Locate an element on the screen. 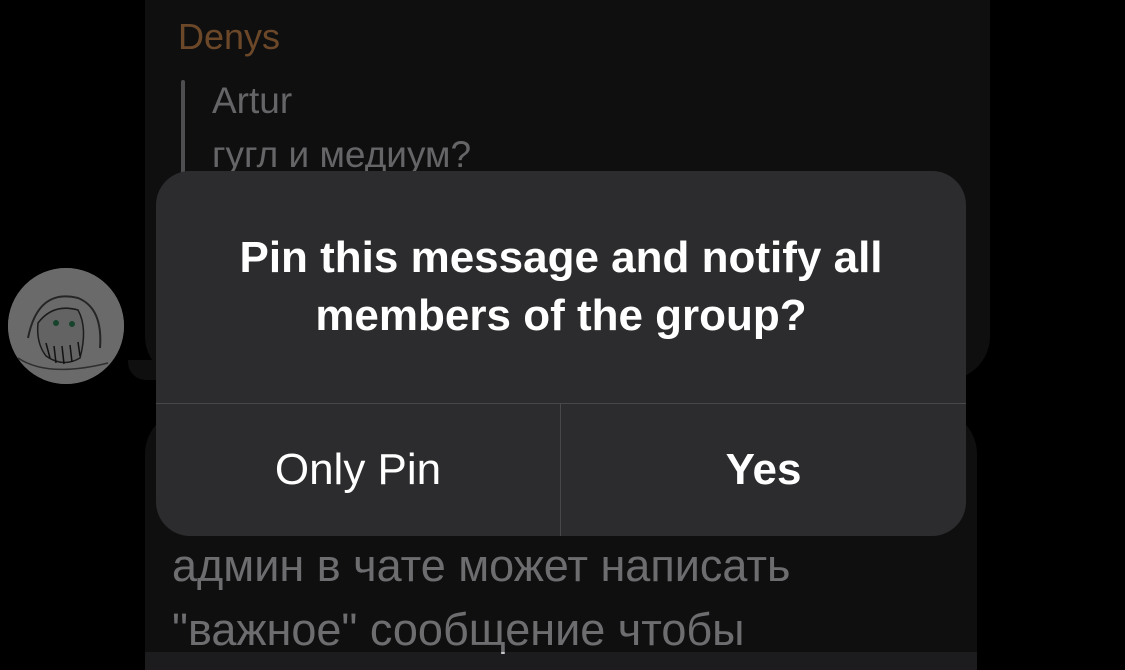 The height and width of the screenshot is (670, 1125). only-pin-button: Only Pin is located at coordinates (358, 470).